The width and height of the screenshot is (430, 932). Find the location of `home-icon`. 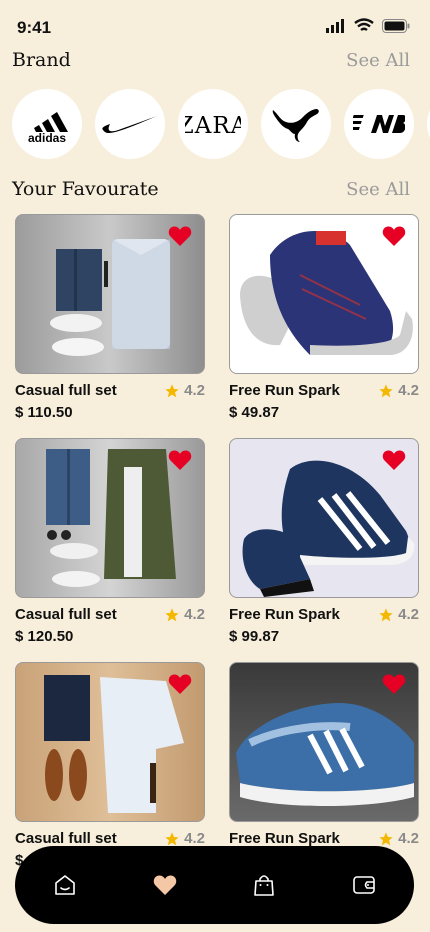

home-icon is located at coordinates (65, 885).